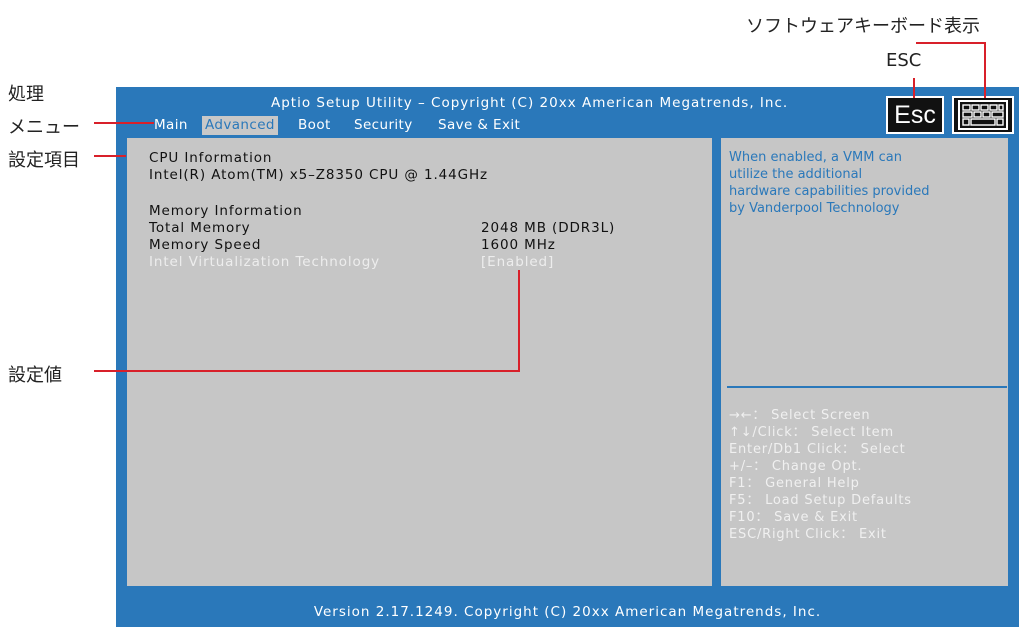  Describe the element at coordinates (307, 371) in the screenshot. I see `value-annotation-line-h` at that location.